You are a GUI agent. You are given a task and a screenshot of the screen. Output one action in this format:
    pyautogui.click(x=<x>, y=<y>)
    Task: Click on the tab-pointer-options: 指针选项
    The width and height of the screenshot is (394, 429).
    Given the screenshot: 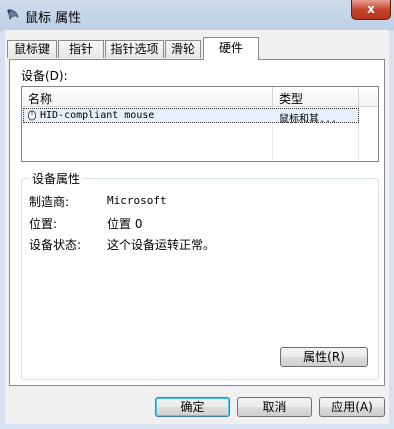 What is the action you would take?
    pyautogui.click(x=134, y=49)
    